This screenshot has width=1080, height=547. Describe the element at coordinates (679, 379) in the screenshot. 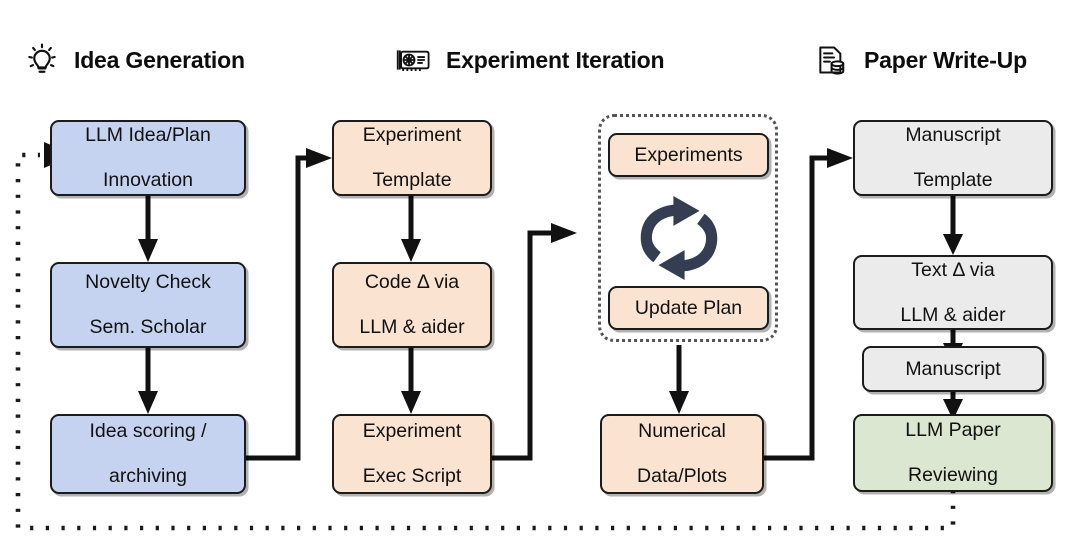

I see `arrow-loop-to-numerical-data` at that location.